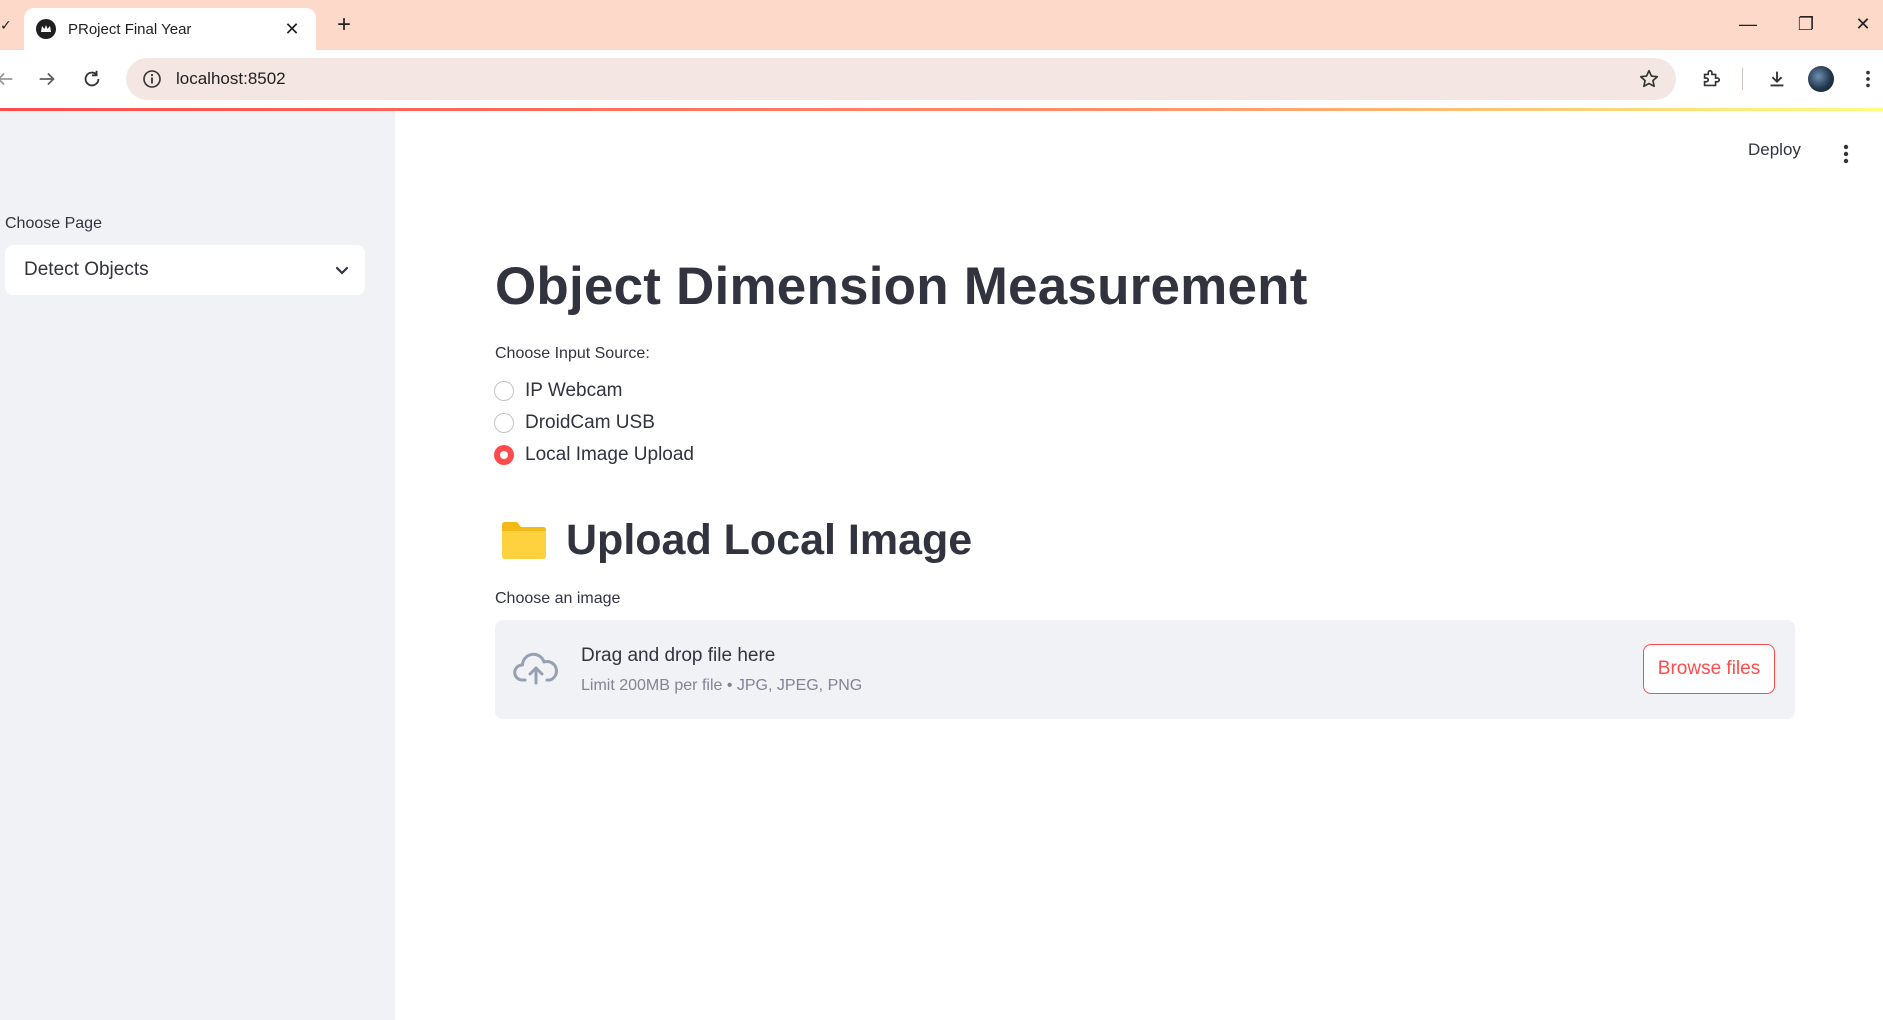 The image size is (1883, 1020). What do you see at coordinates (7, 25) in the screenshot?
I see `tab-overflow-icon: ✓` at bounding box center [7, 25].